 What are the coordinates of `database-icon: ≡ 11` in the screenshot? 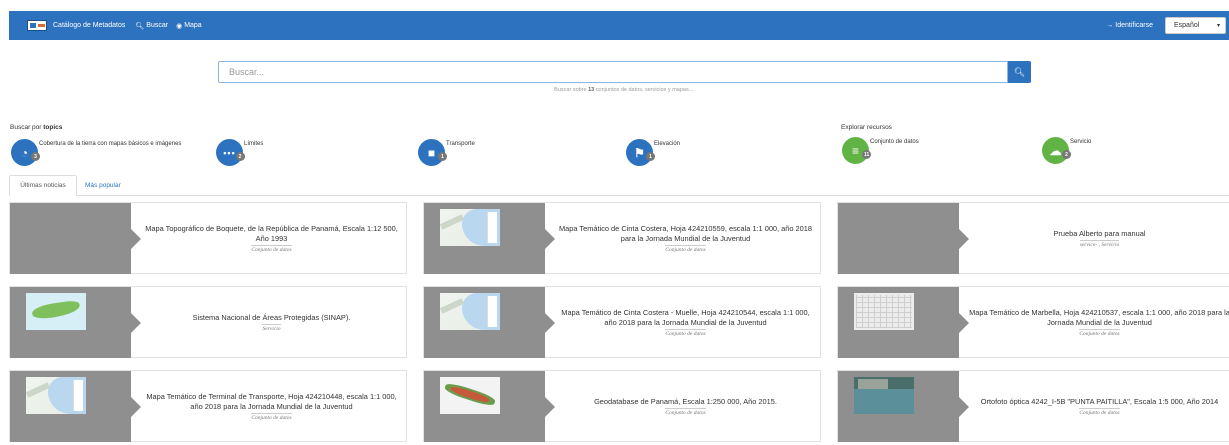 It's located at (857, 150).